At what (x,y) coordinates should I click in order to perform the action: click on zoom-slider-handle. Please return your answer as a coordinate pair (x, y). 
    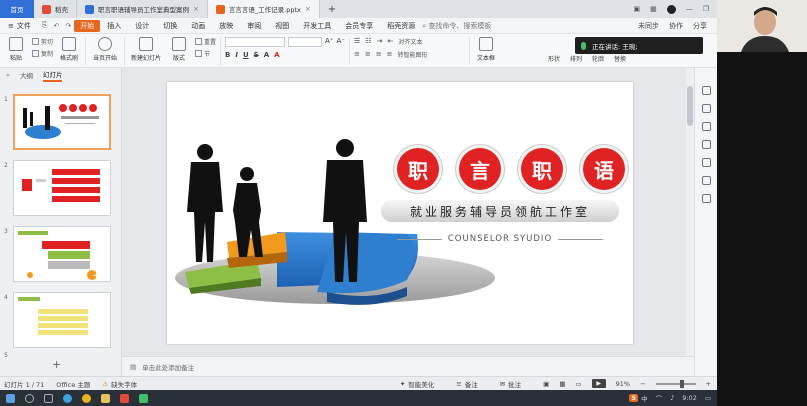
    Looking at the image, I should click on (681, 383).